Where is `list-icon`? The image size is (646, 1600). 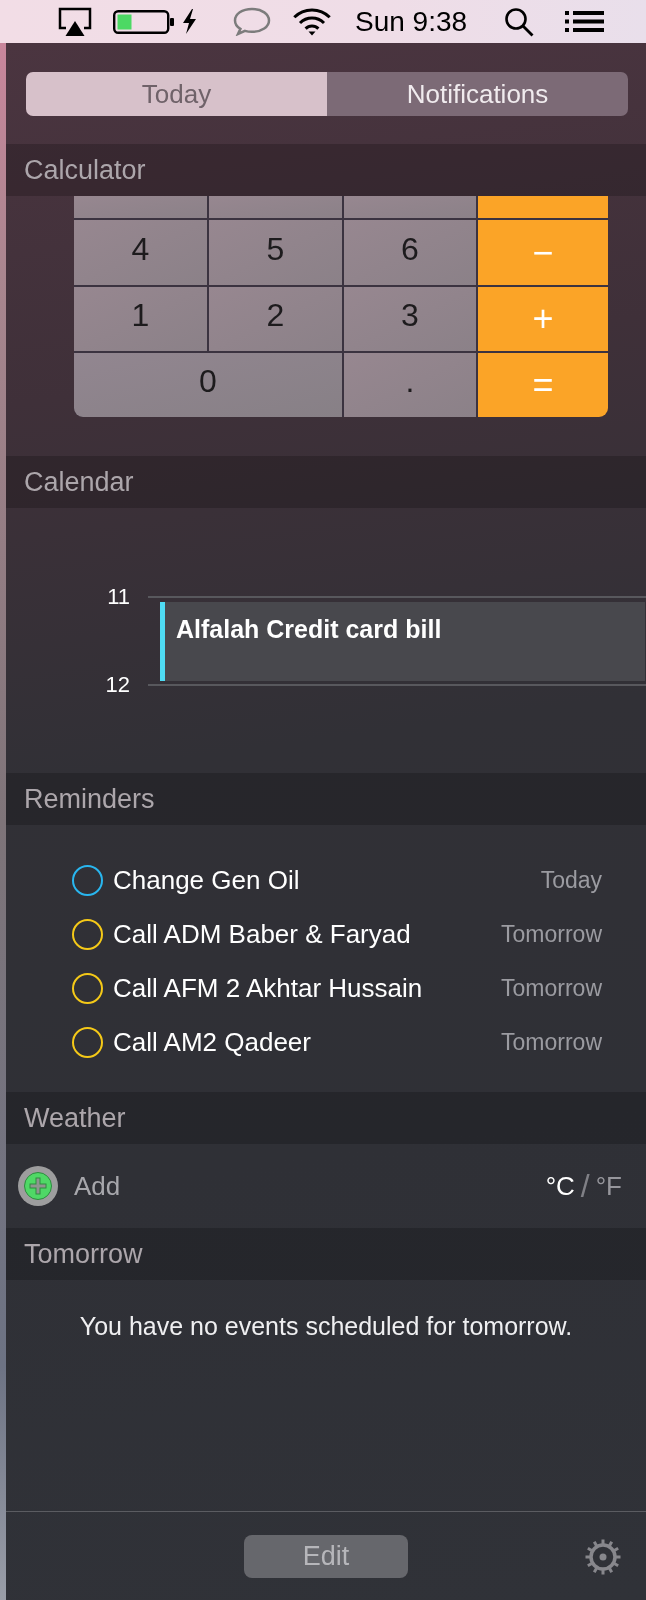
list-icon is located at coordinates (585, 21).